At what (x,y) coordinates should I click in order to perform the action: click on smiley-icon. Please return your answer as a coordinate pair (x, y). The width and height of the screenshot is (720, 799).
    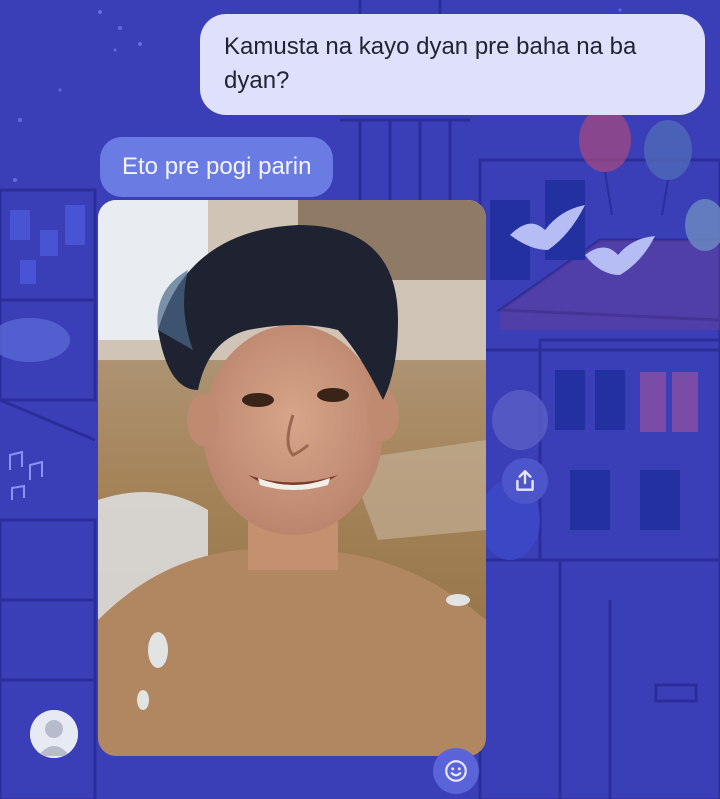
    Looking at the image, I should click on (456, 771).